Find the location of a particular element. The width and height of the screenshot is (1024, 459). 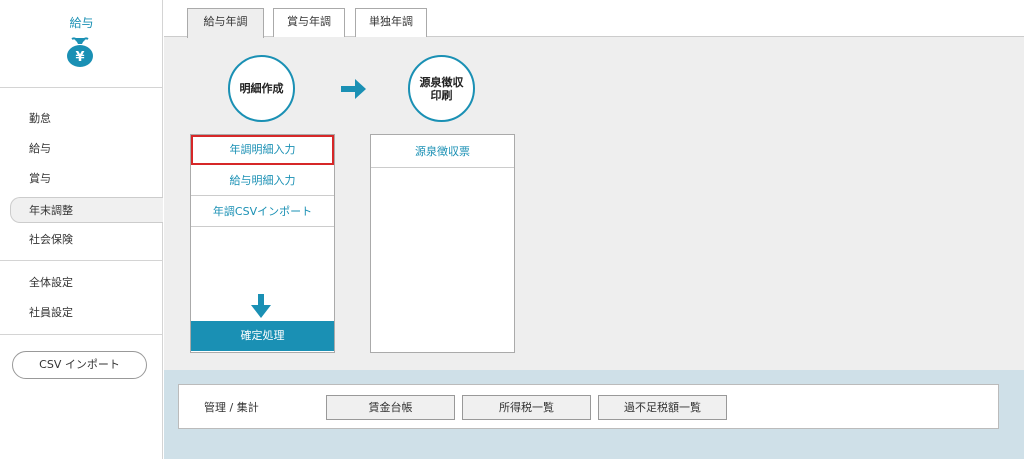

step-create-statement: 明細作成 is located at coordinates (261, 88).